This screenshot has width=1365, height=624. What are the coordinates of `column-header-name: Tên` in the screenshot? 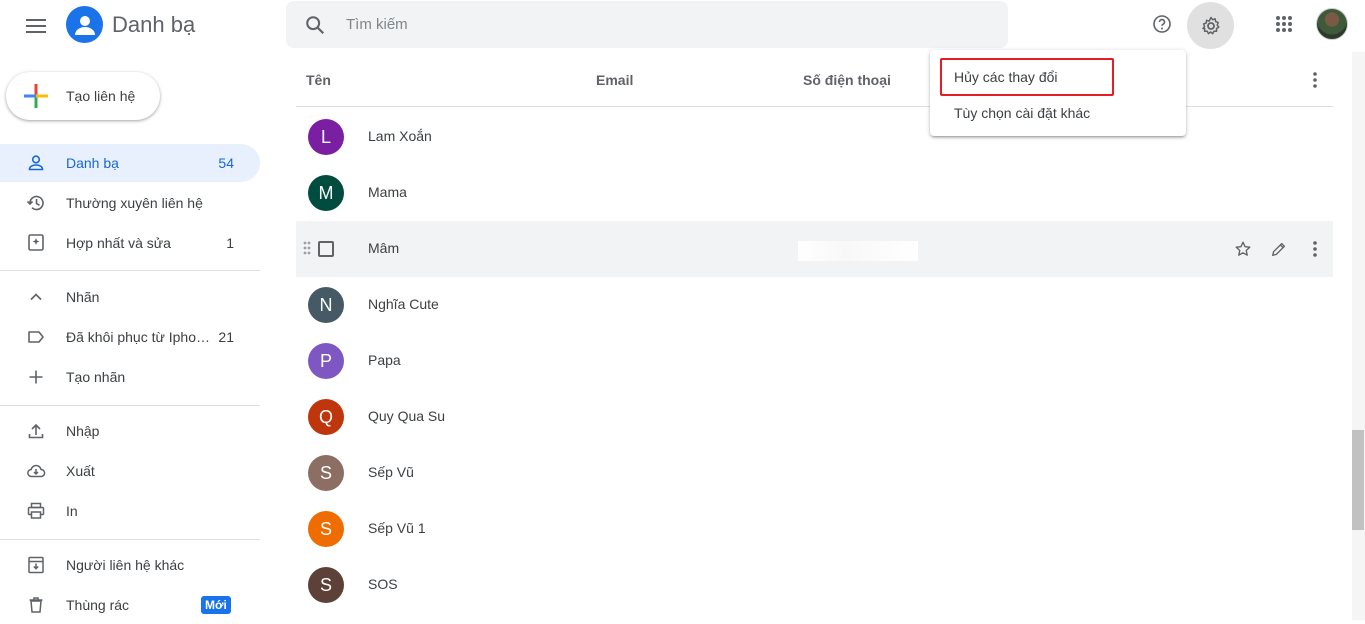 It's located at (318, 80).